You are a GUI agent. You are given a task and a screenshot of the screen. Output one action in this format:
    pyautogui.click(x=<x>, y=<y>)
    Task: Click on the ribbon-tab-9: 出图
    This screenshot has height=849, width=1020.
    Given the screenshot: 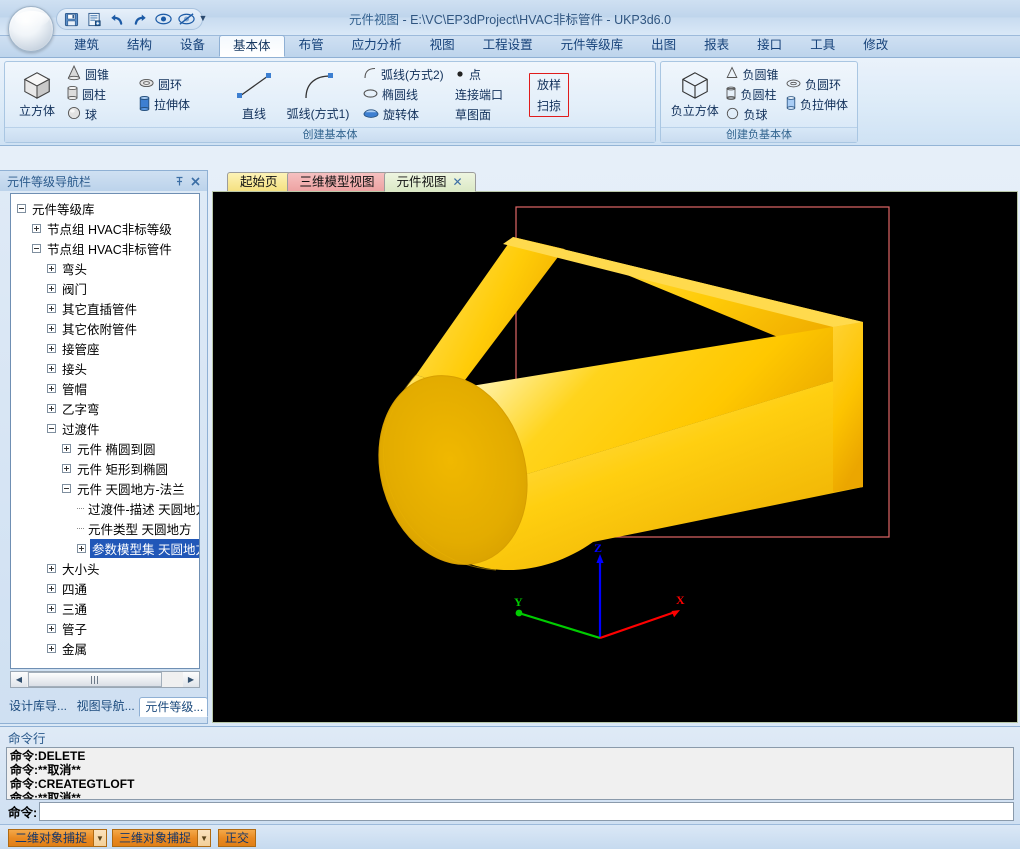 What is the action you would take?
    pyautogui.click(x=663, y=46)
    